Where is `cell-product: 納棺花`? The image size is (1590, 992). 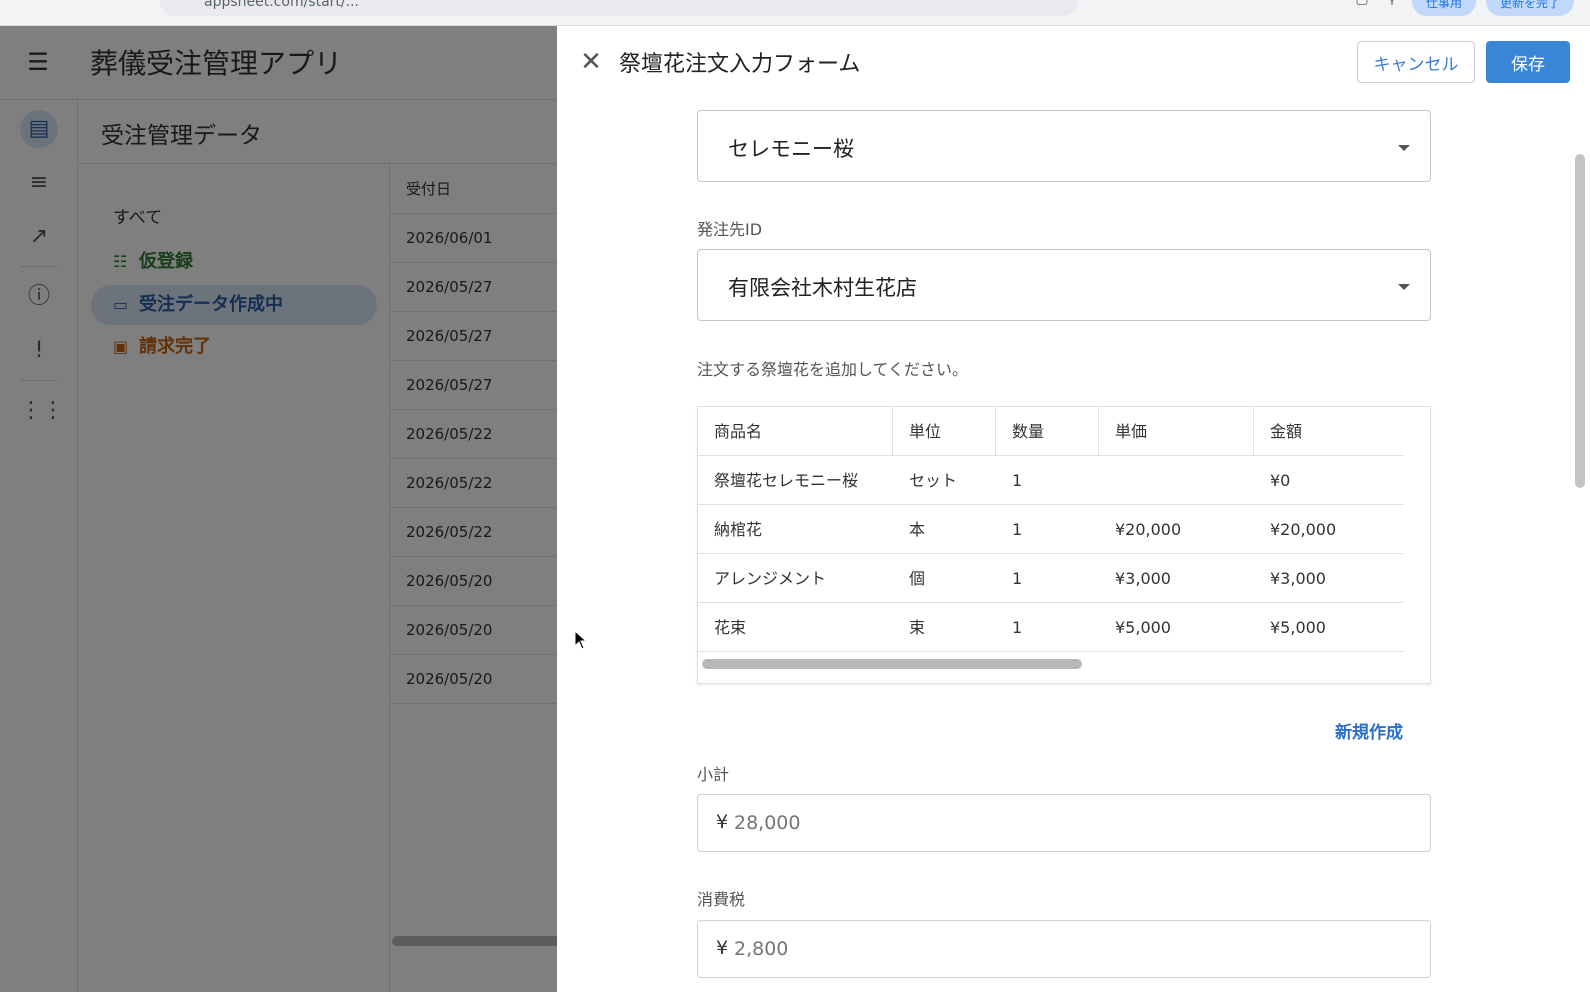 cell-product: 納棺花 is located at coordinates (738, 529).